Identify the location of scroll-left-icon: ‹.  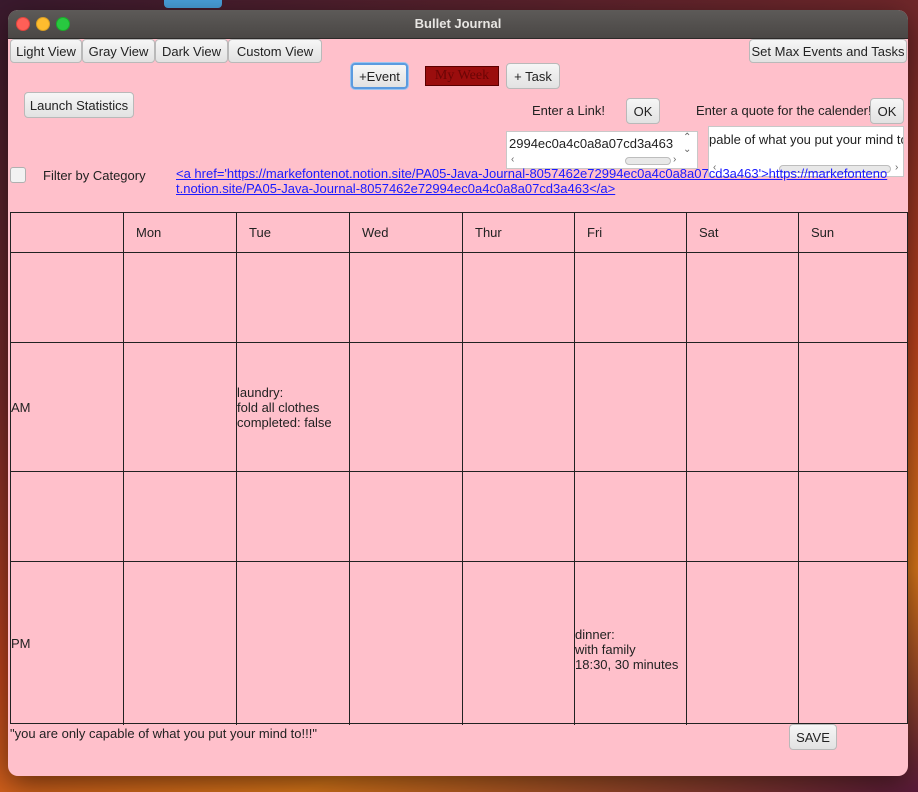
(512, 159).